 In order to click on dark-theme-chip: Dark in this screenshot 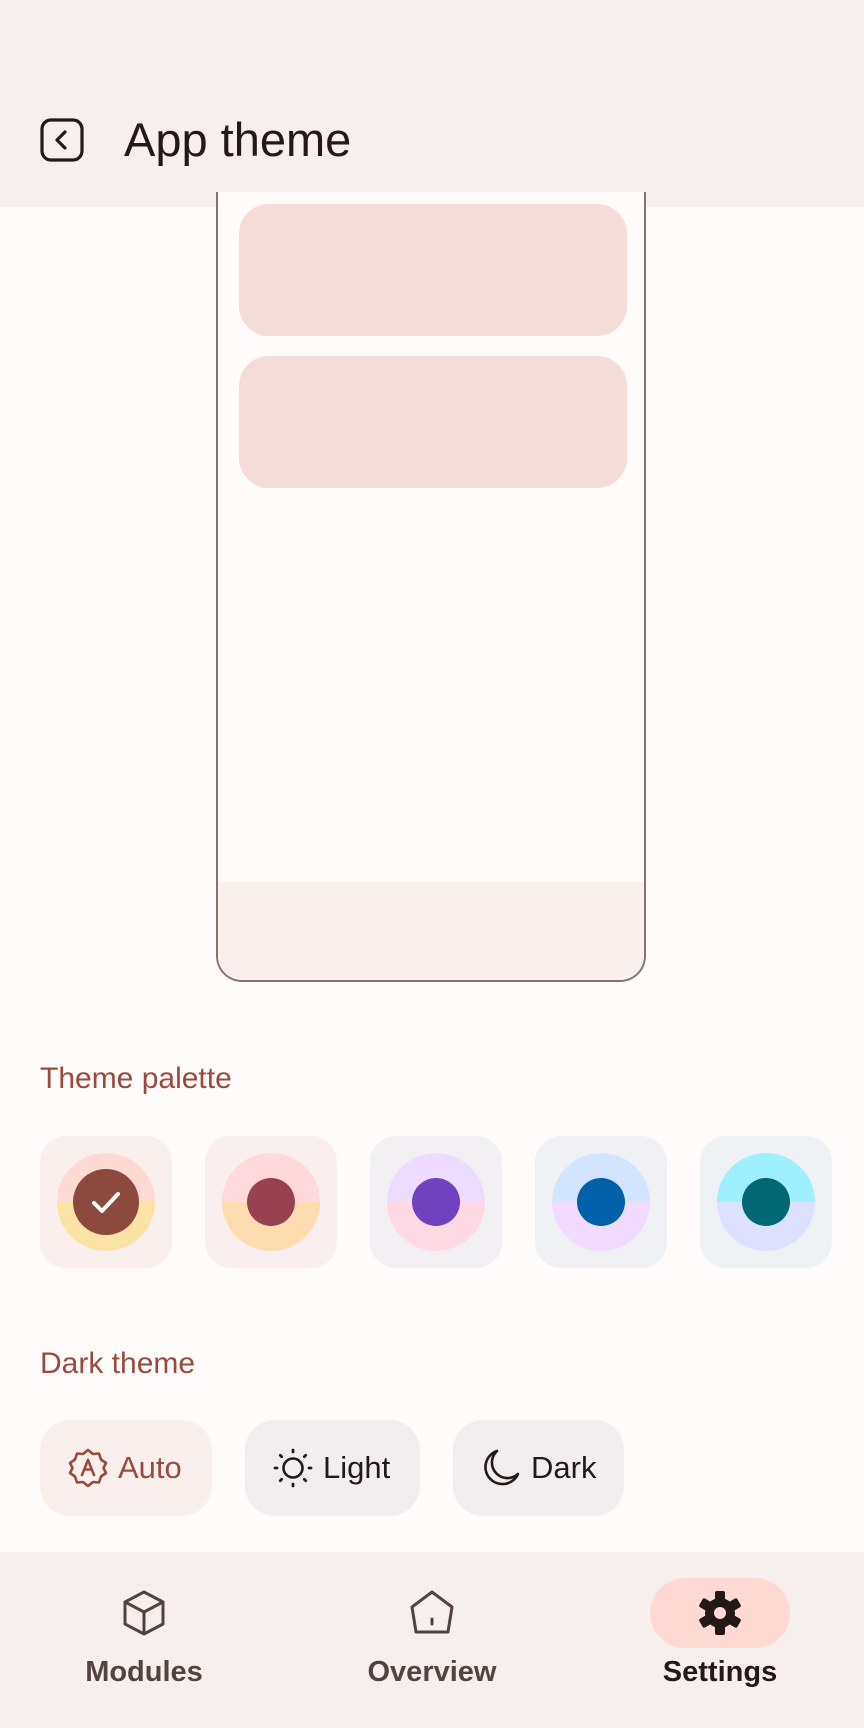, I will do `click(538, 1468)`.